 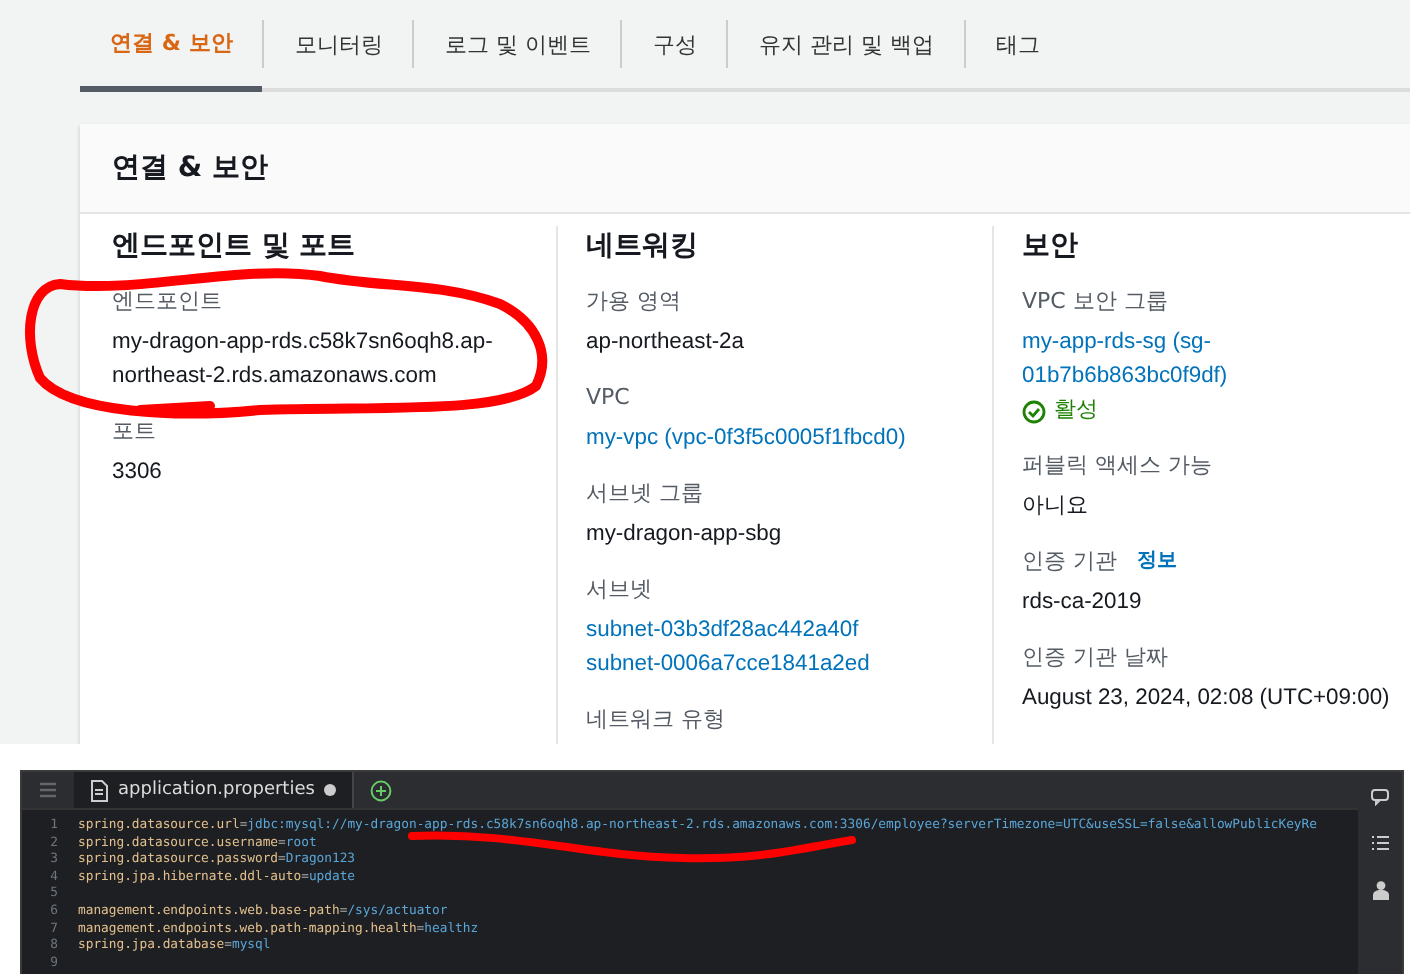 I want to click on field-label: 인증 기관, so click(x=1069, y=562).